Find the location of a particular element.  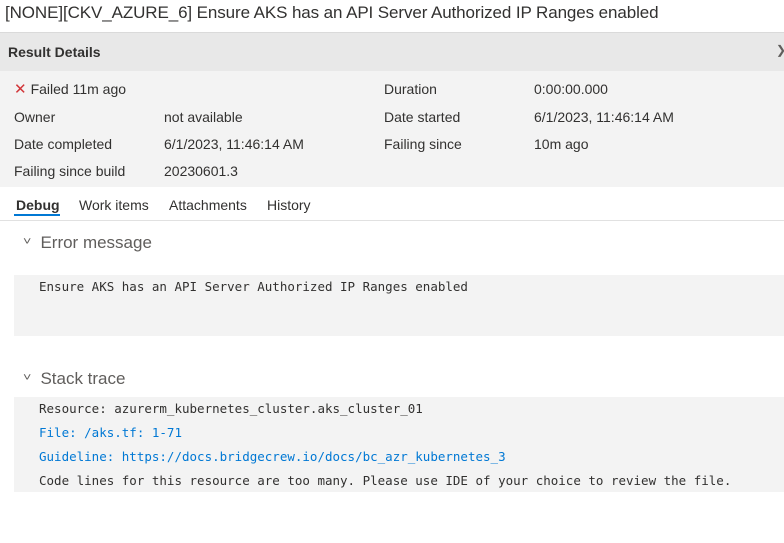

failing-since-build-value: 20230601.3 is located at coordinates (201, 171).